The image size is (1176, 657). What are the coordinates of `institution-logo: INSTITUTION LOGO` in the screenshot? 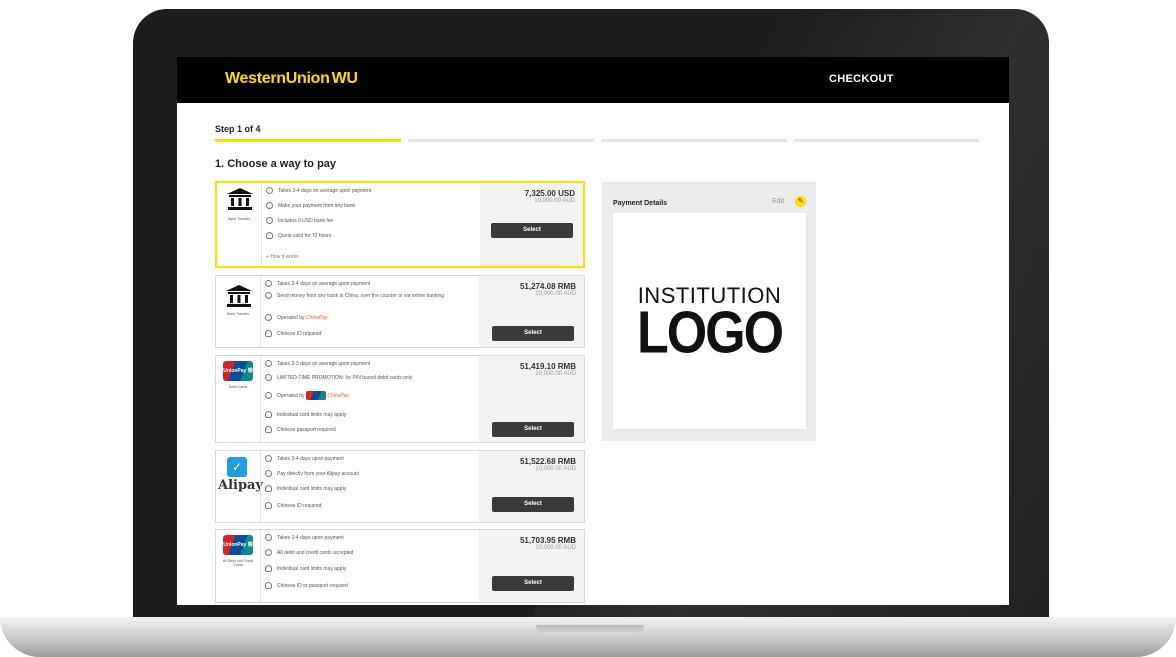 It's located at (709, 321).